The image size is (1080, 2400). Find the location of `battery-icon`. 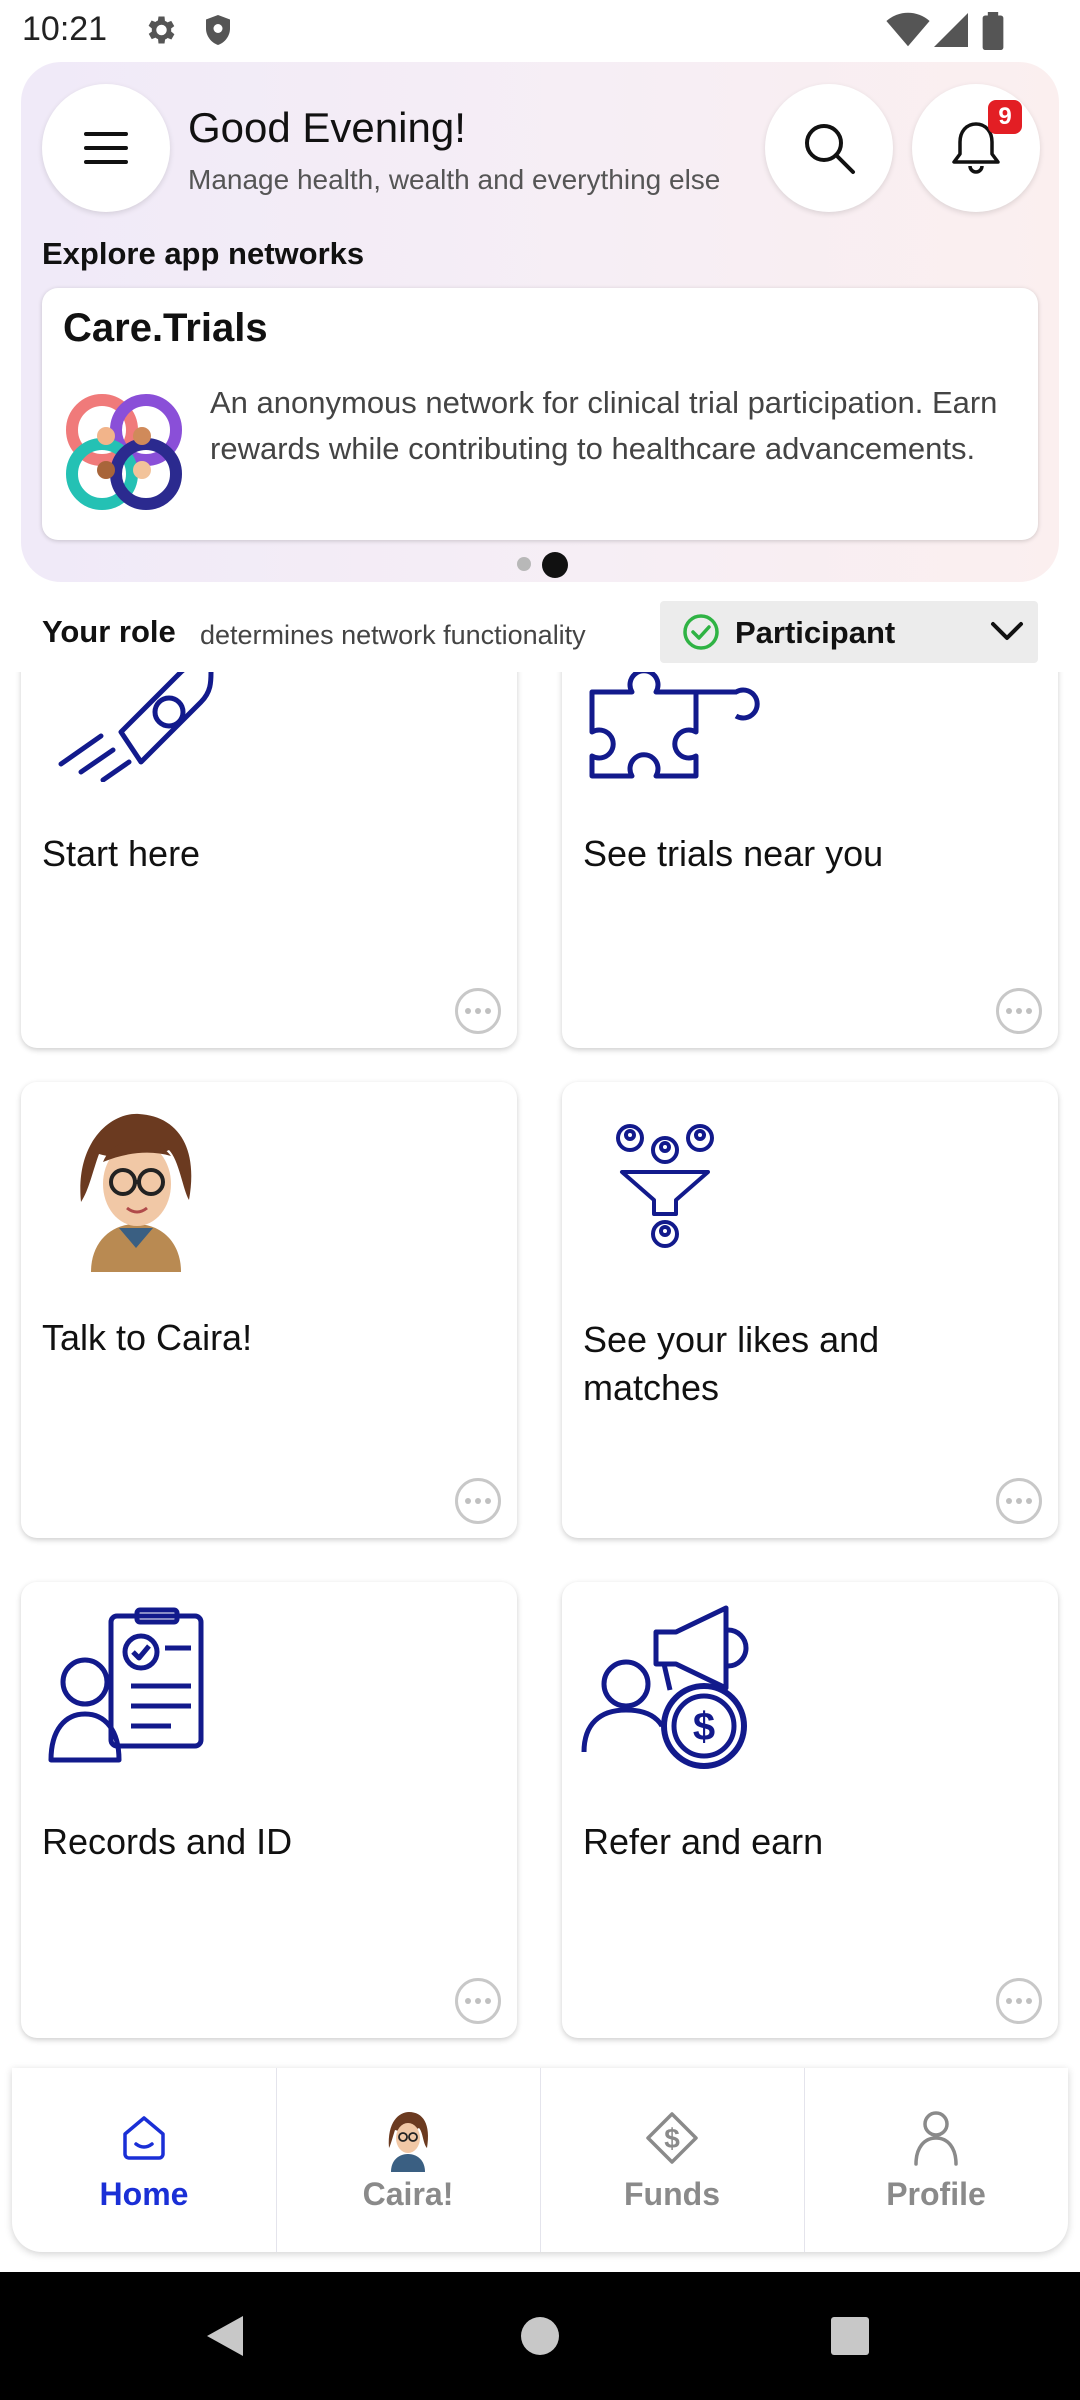

battery-icon is located at coordinates (993, 31).